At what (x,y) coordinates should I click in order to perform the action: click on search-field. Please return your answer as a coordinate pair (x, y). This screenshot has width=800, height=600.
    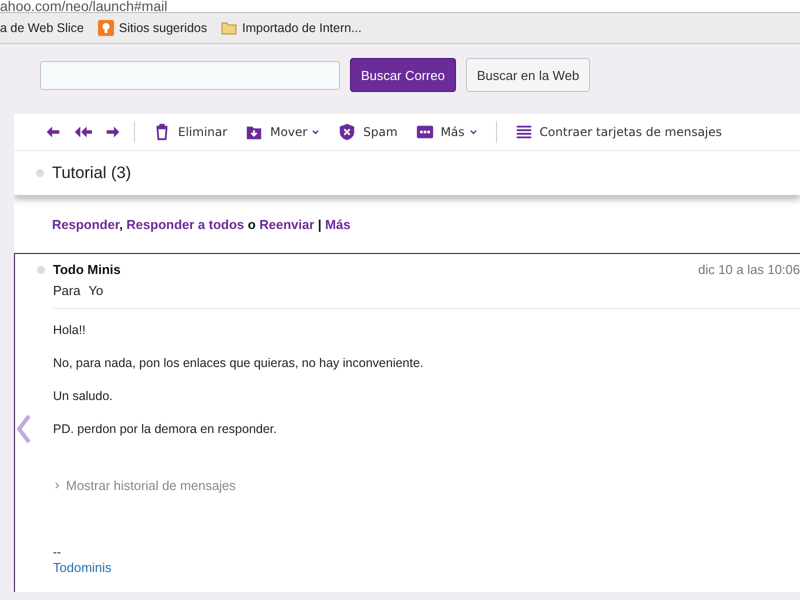
    Looking at the image, I should click on (190, 75).